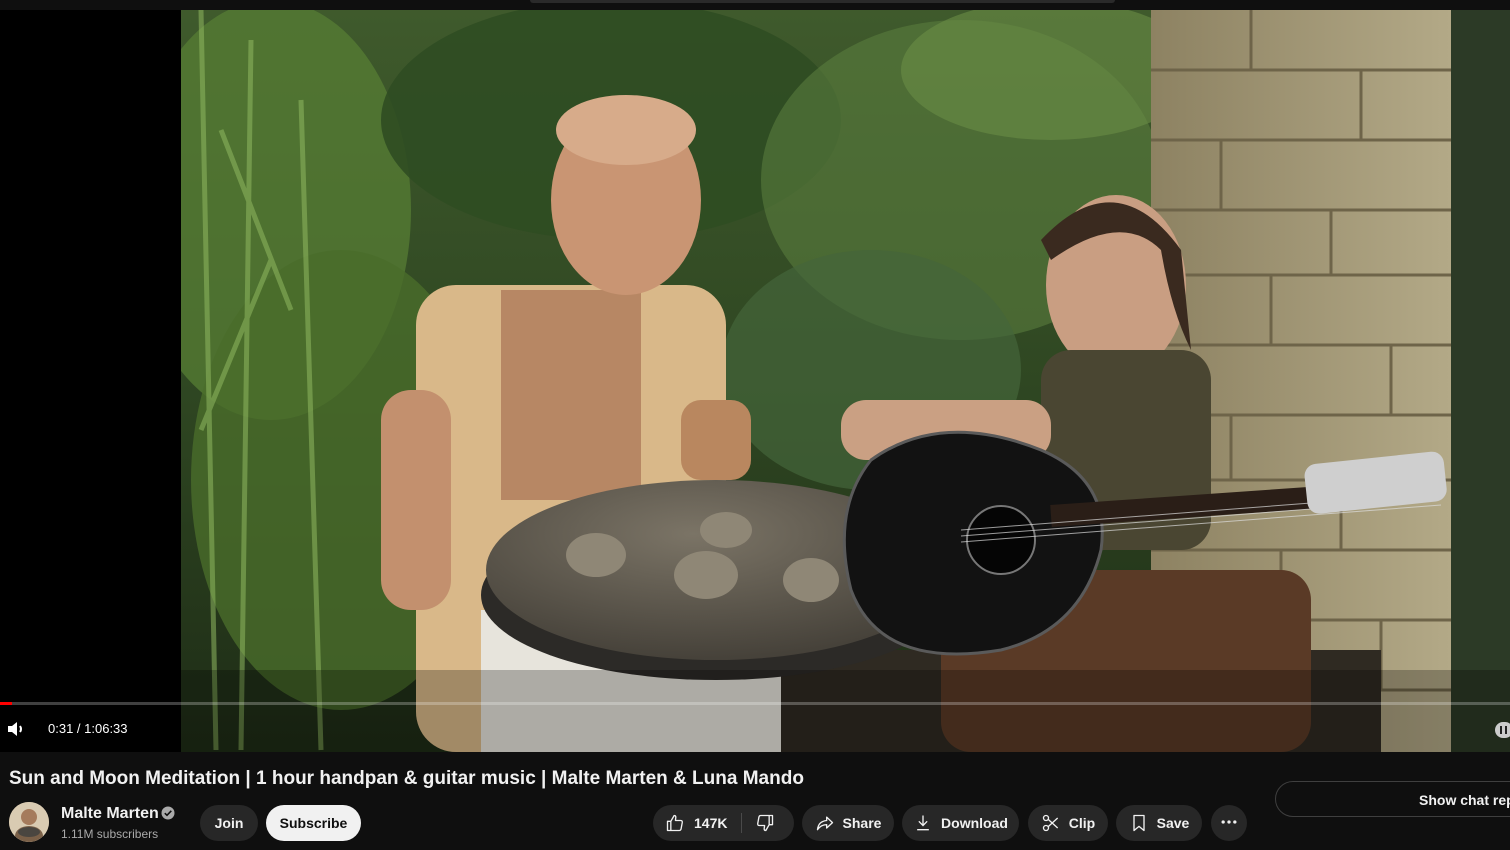 This screenshot has height=850, width=1510. What do you see at coordinates (974, 823) in the screenshot?
I see `download-label: Download` at bounding box center [974, 823].